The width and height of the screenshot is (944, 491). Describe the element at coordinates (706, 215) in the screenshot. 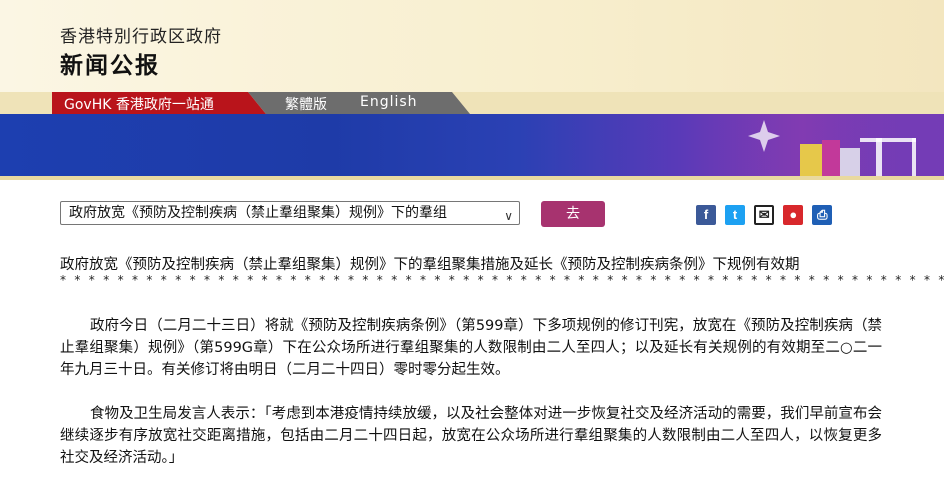

I see `facebook-icon: f` at that location.